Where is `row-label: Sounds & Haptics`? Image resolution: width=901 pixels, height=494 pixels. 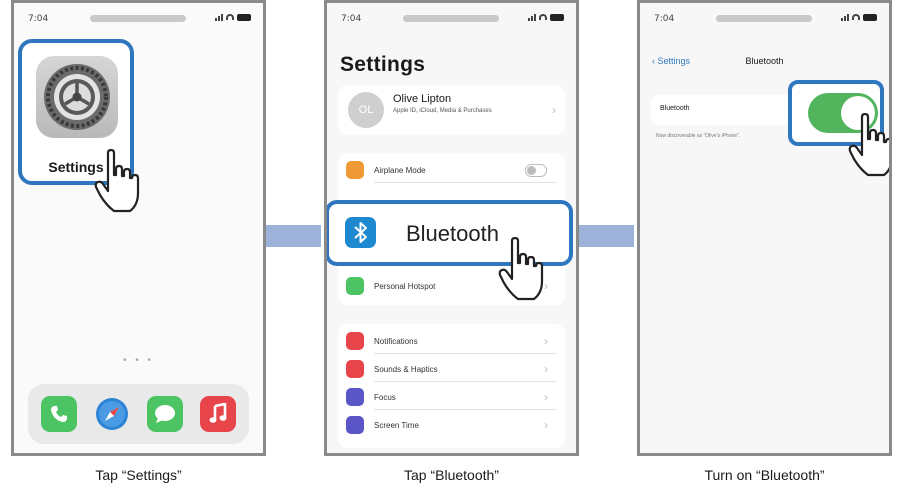
row-label: Sounds & Haptics is located at coordinates (406, 369).